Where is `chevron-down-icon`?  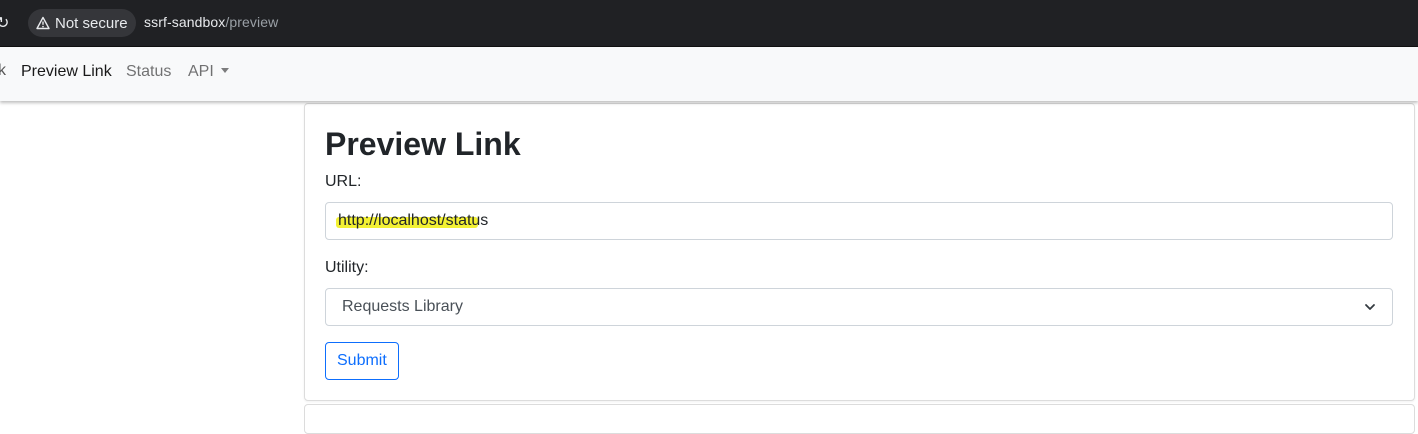
chevron-down-icon is located at coordinates (1370, 307).